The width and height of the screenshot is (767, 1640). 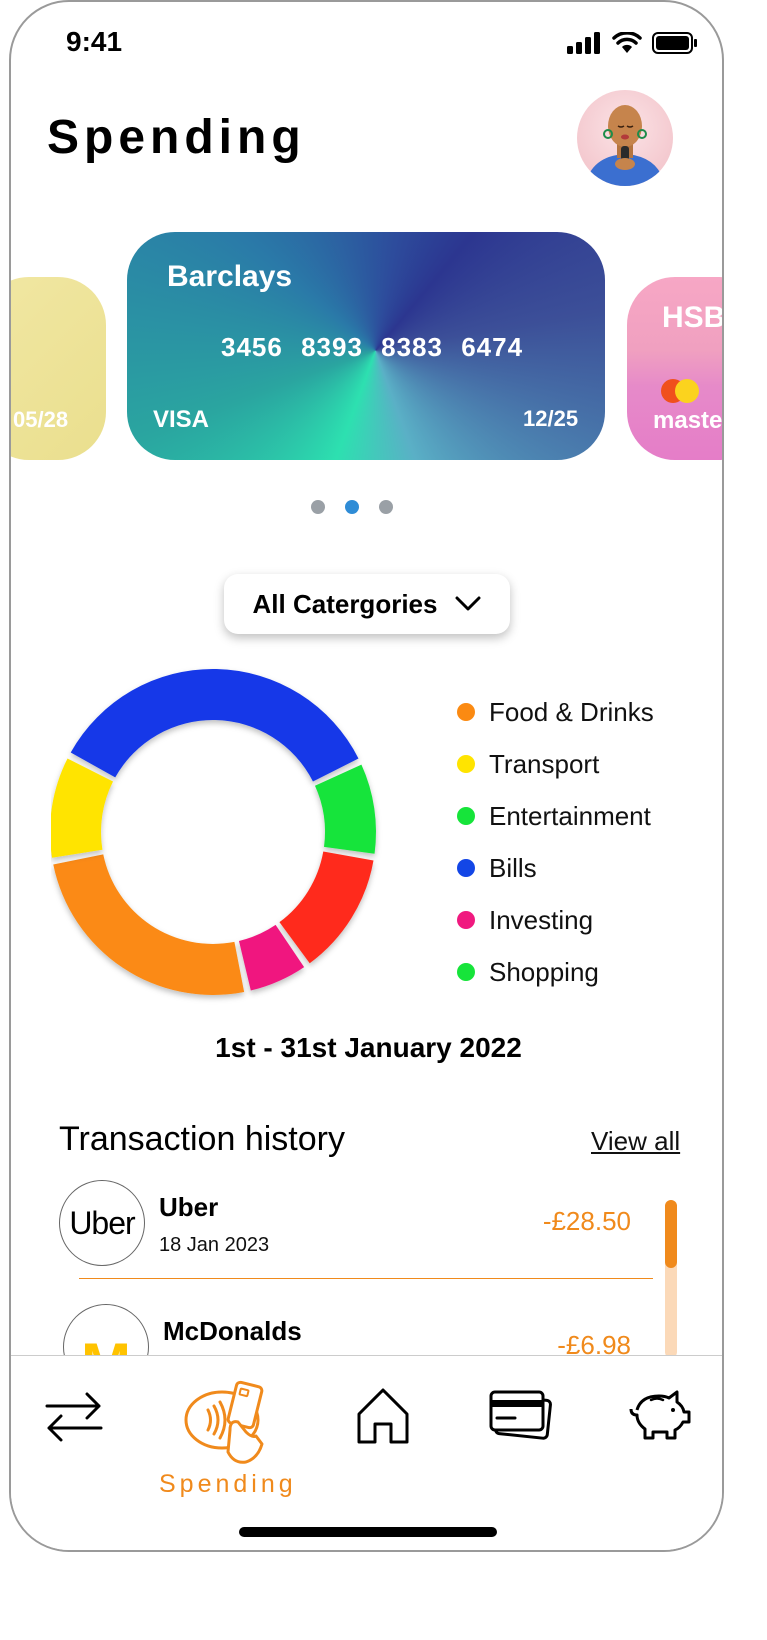 What do you see at coordinates (571, 711) in the screenshot?
I see `legend-label: Food & Drinks` at bounding box center [571, 711].